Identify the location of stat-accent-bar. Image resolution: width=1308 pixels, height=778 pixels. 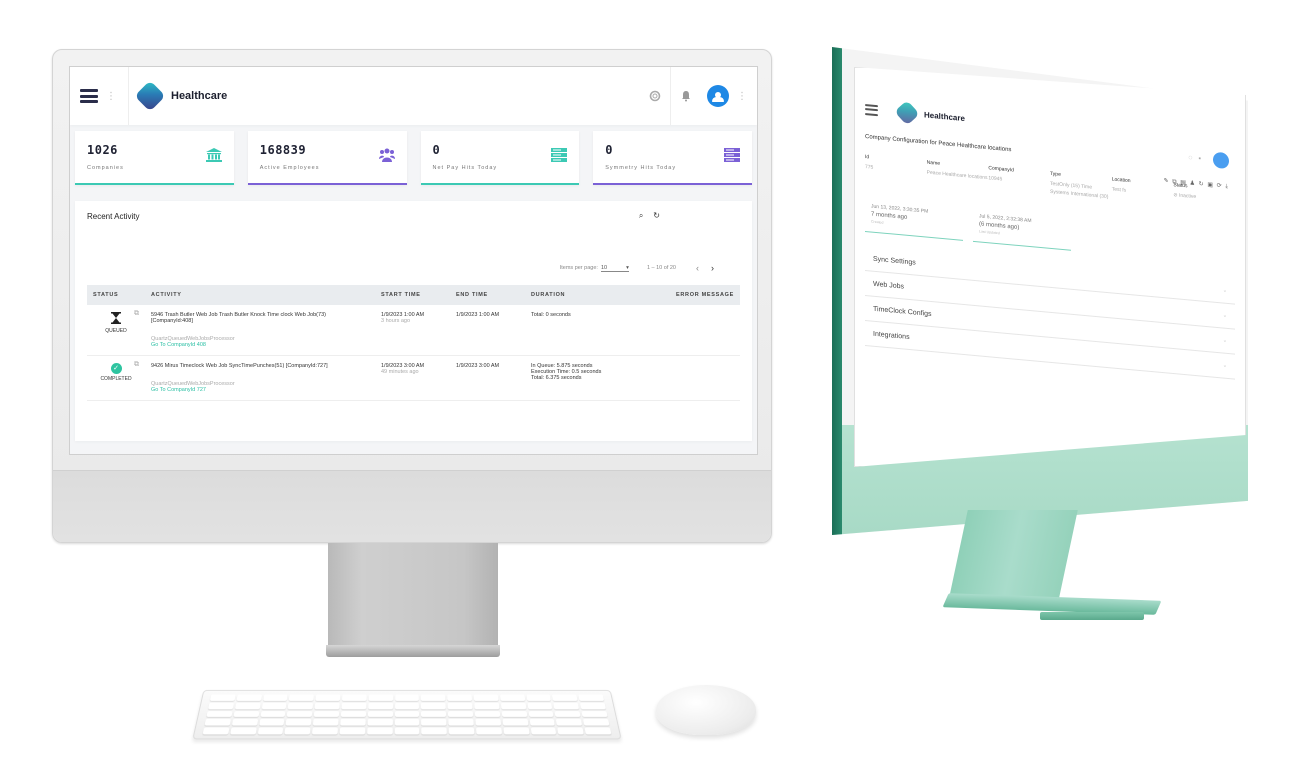
(500, 184).